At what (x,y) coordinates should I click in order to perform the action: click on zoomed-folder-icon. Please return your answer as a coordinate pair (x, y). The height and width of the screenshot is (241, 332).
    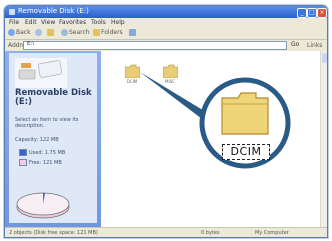
    Looking at the image, I should click on (245, 113).